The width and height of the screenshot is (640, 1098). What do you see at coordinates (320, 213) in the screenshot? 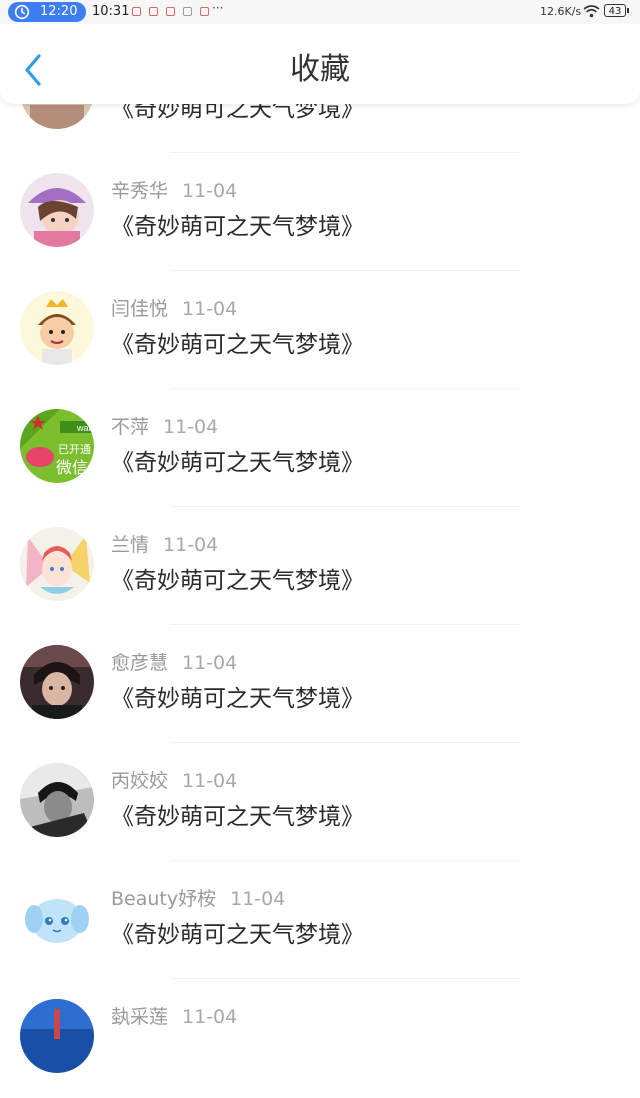
I see `list-item: 辛秀华 11-04 《奇妙萌可之天气梦境》` at bounding box center [320, 213].